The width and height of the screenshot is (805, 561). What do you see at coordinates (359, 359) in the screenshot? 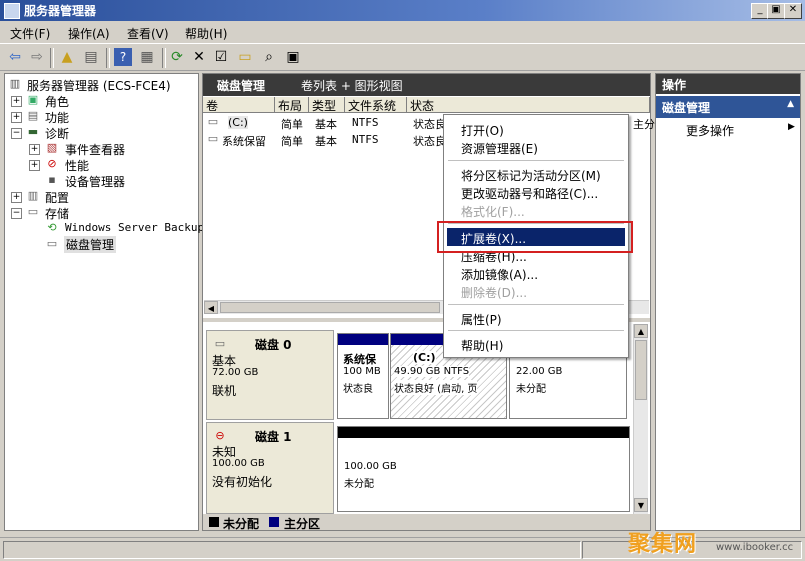
I see `partition-name: 系统保` at bounding box center [359, 359].